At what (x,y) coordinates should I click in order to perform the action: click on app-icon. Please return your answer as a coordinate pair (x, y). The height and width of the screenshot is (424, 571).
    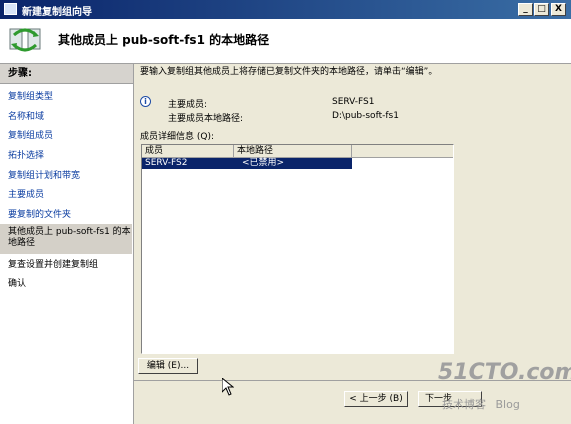
    Looking at the image, I should click on (10, 9).